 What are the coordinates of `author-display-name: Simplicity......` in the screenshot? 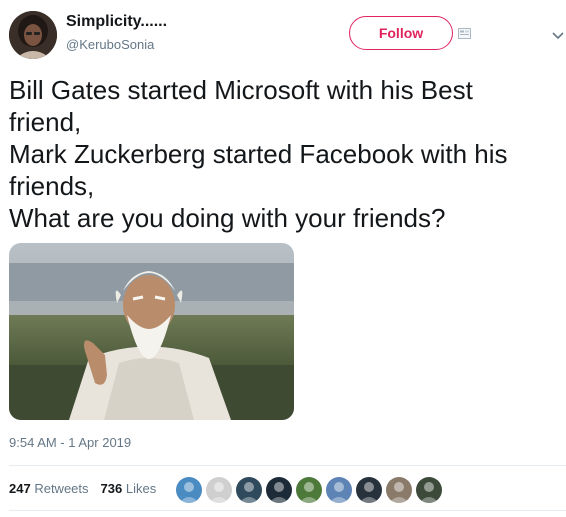 It's located at (116, 22).